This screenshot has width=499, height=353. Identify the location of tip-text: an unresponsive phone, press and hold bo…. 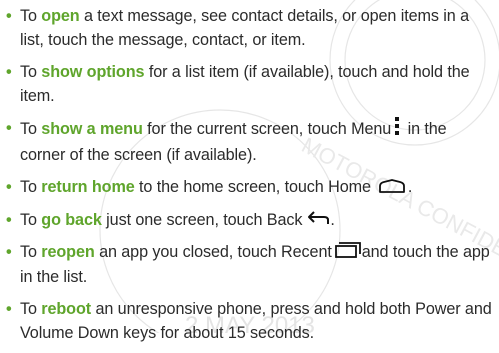
(256, 321).